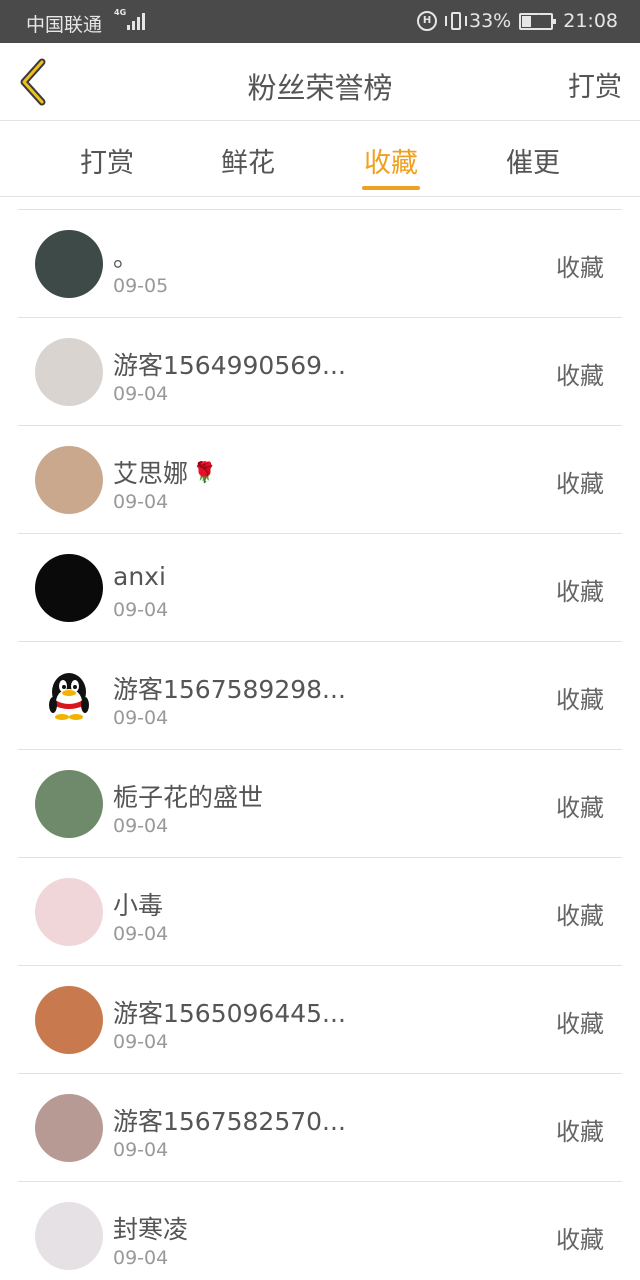  What do you see at coordinates (320, 912) in the screenshot?
I see `list-item: 小毒 09-04 收藏` at bounding box center [320, 912].